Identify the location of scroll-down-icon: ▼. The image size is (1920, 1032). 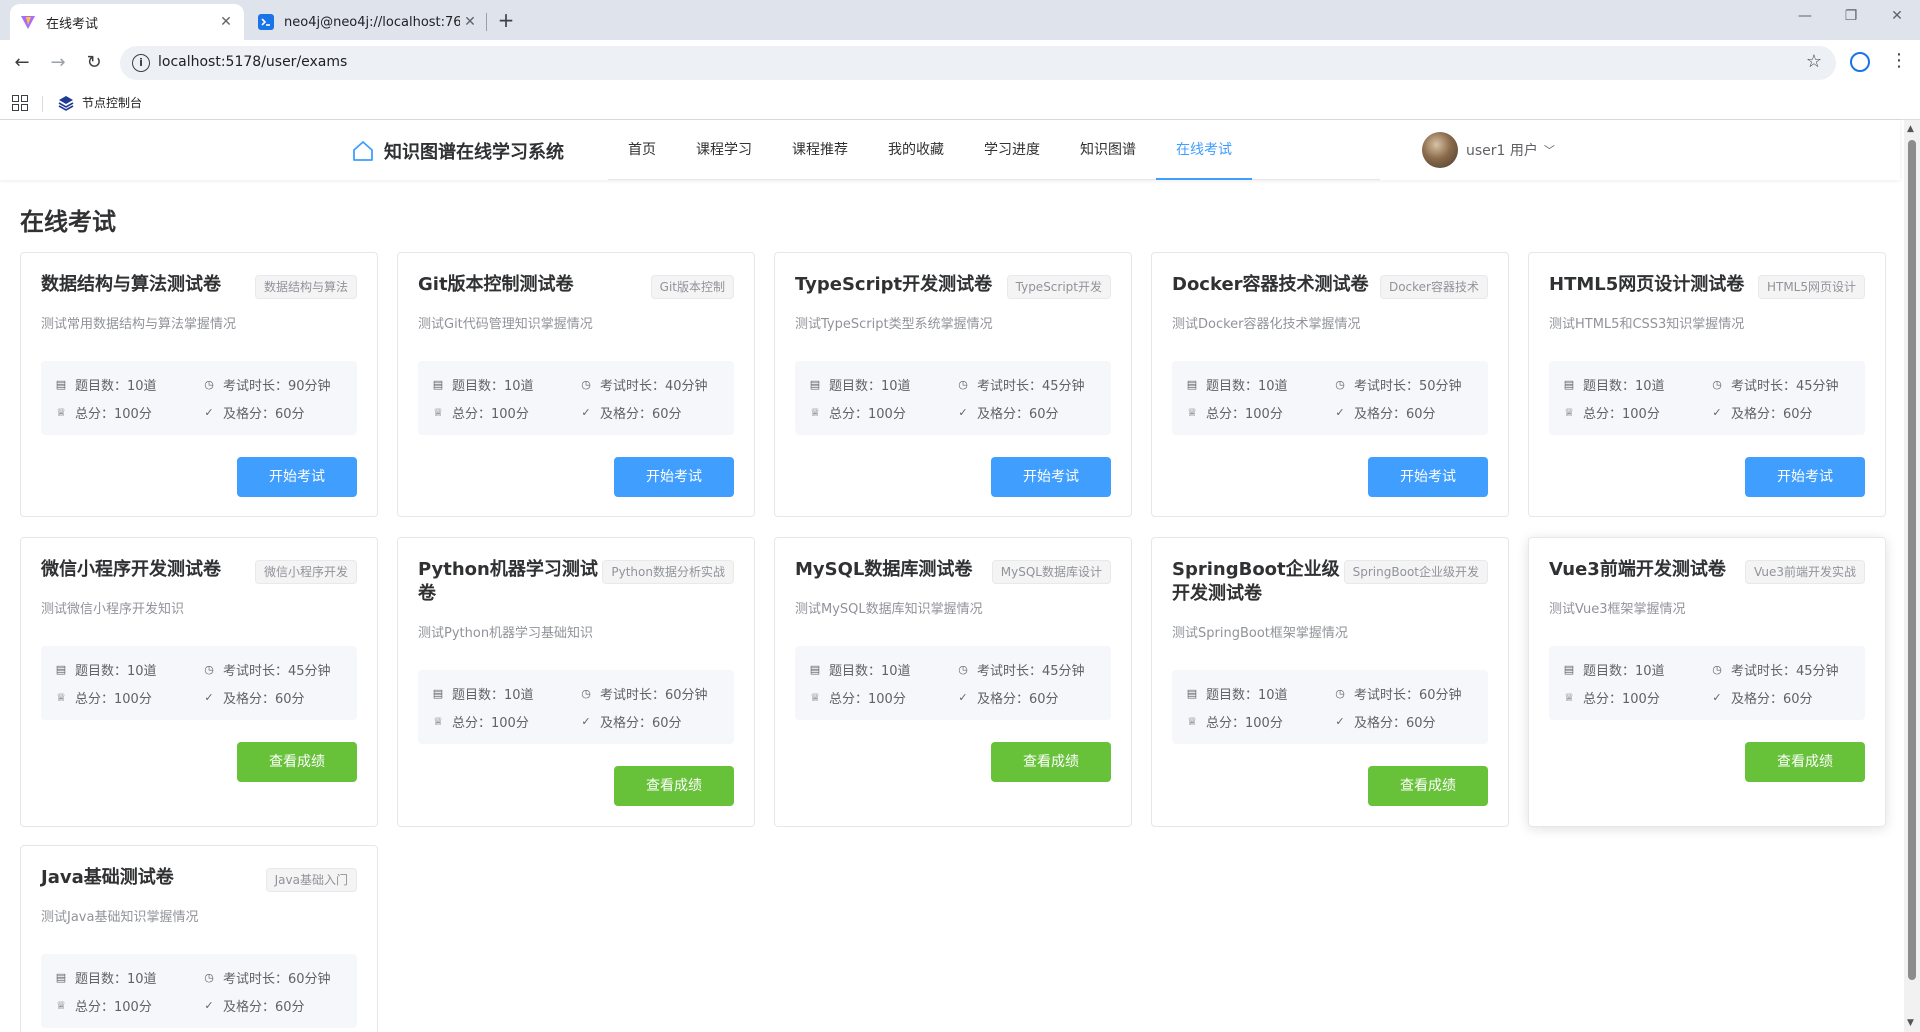
(1910, 1023).